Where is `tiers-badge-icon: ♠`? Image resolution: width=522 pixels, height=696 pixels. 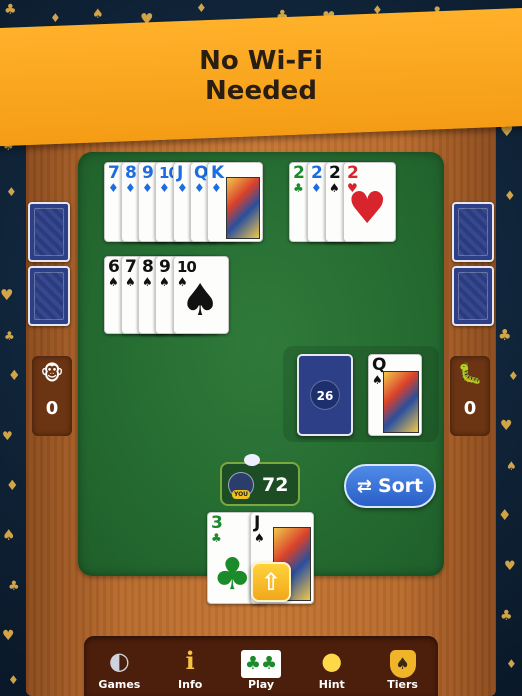 tiers-badge-icon: ♠ is located at coordinates (403, 662).